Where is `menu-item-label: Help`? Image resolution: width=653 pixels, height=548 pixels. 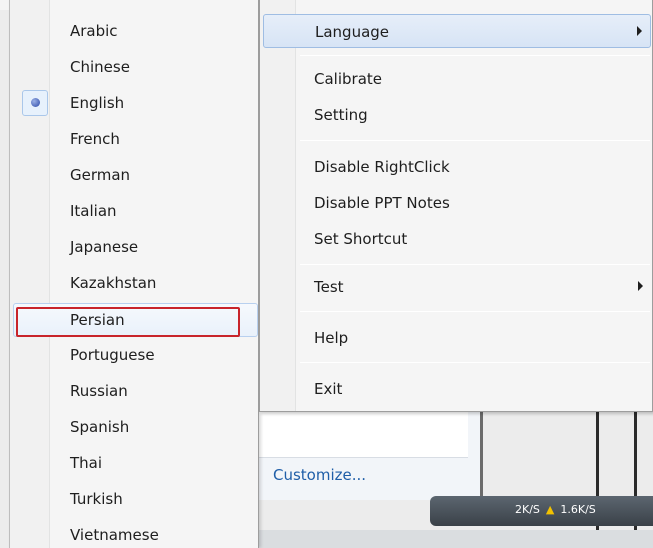
menu-item-label: Help is located at coordinates (331, 338).